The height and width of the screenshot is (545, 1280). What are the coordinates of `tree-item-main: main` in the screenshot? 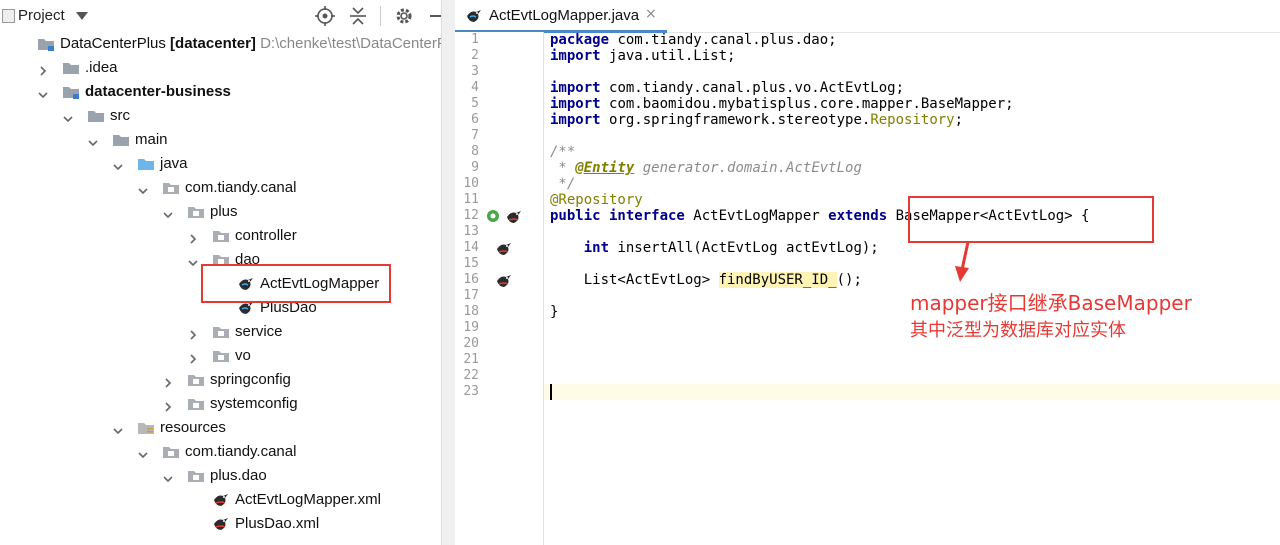 It's located at (221, 140).